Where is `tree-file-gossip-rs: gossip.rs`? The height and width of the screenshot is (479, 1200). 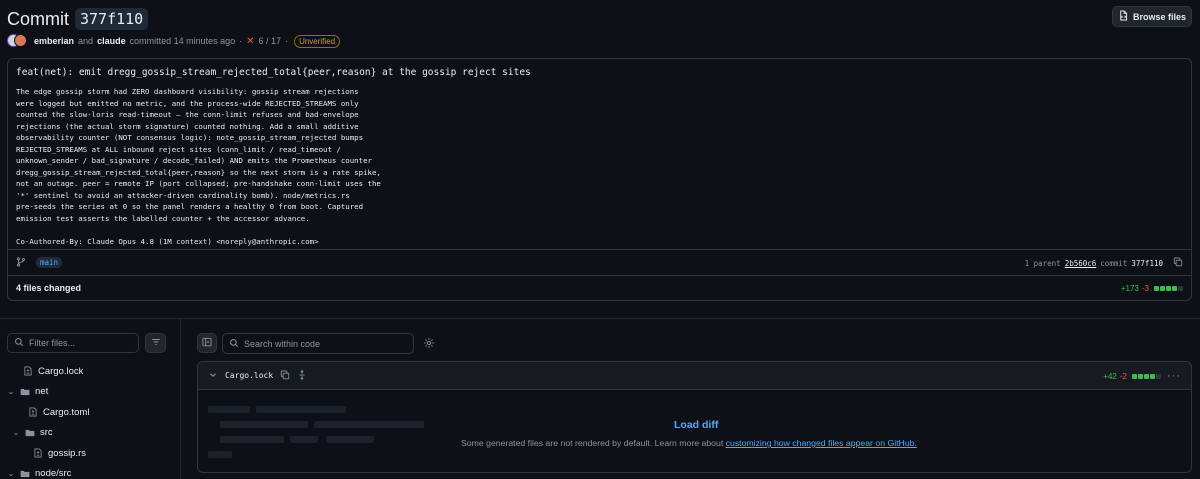
tree-file-gossip-rs: gossip.rs is located at coordinates (92, 453).